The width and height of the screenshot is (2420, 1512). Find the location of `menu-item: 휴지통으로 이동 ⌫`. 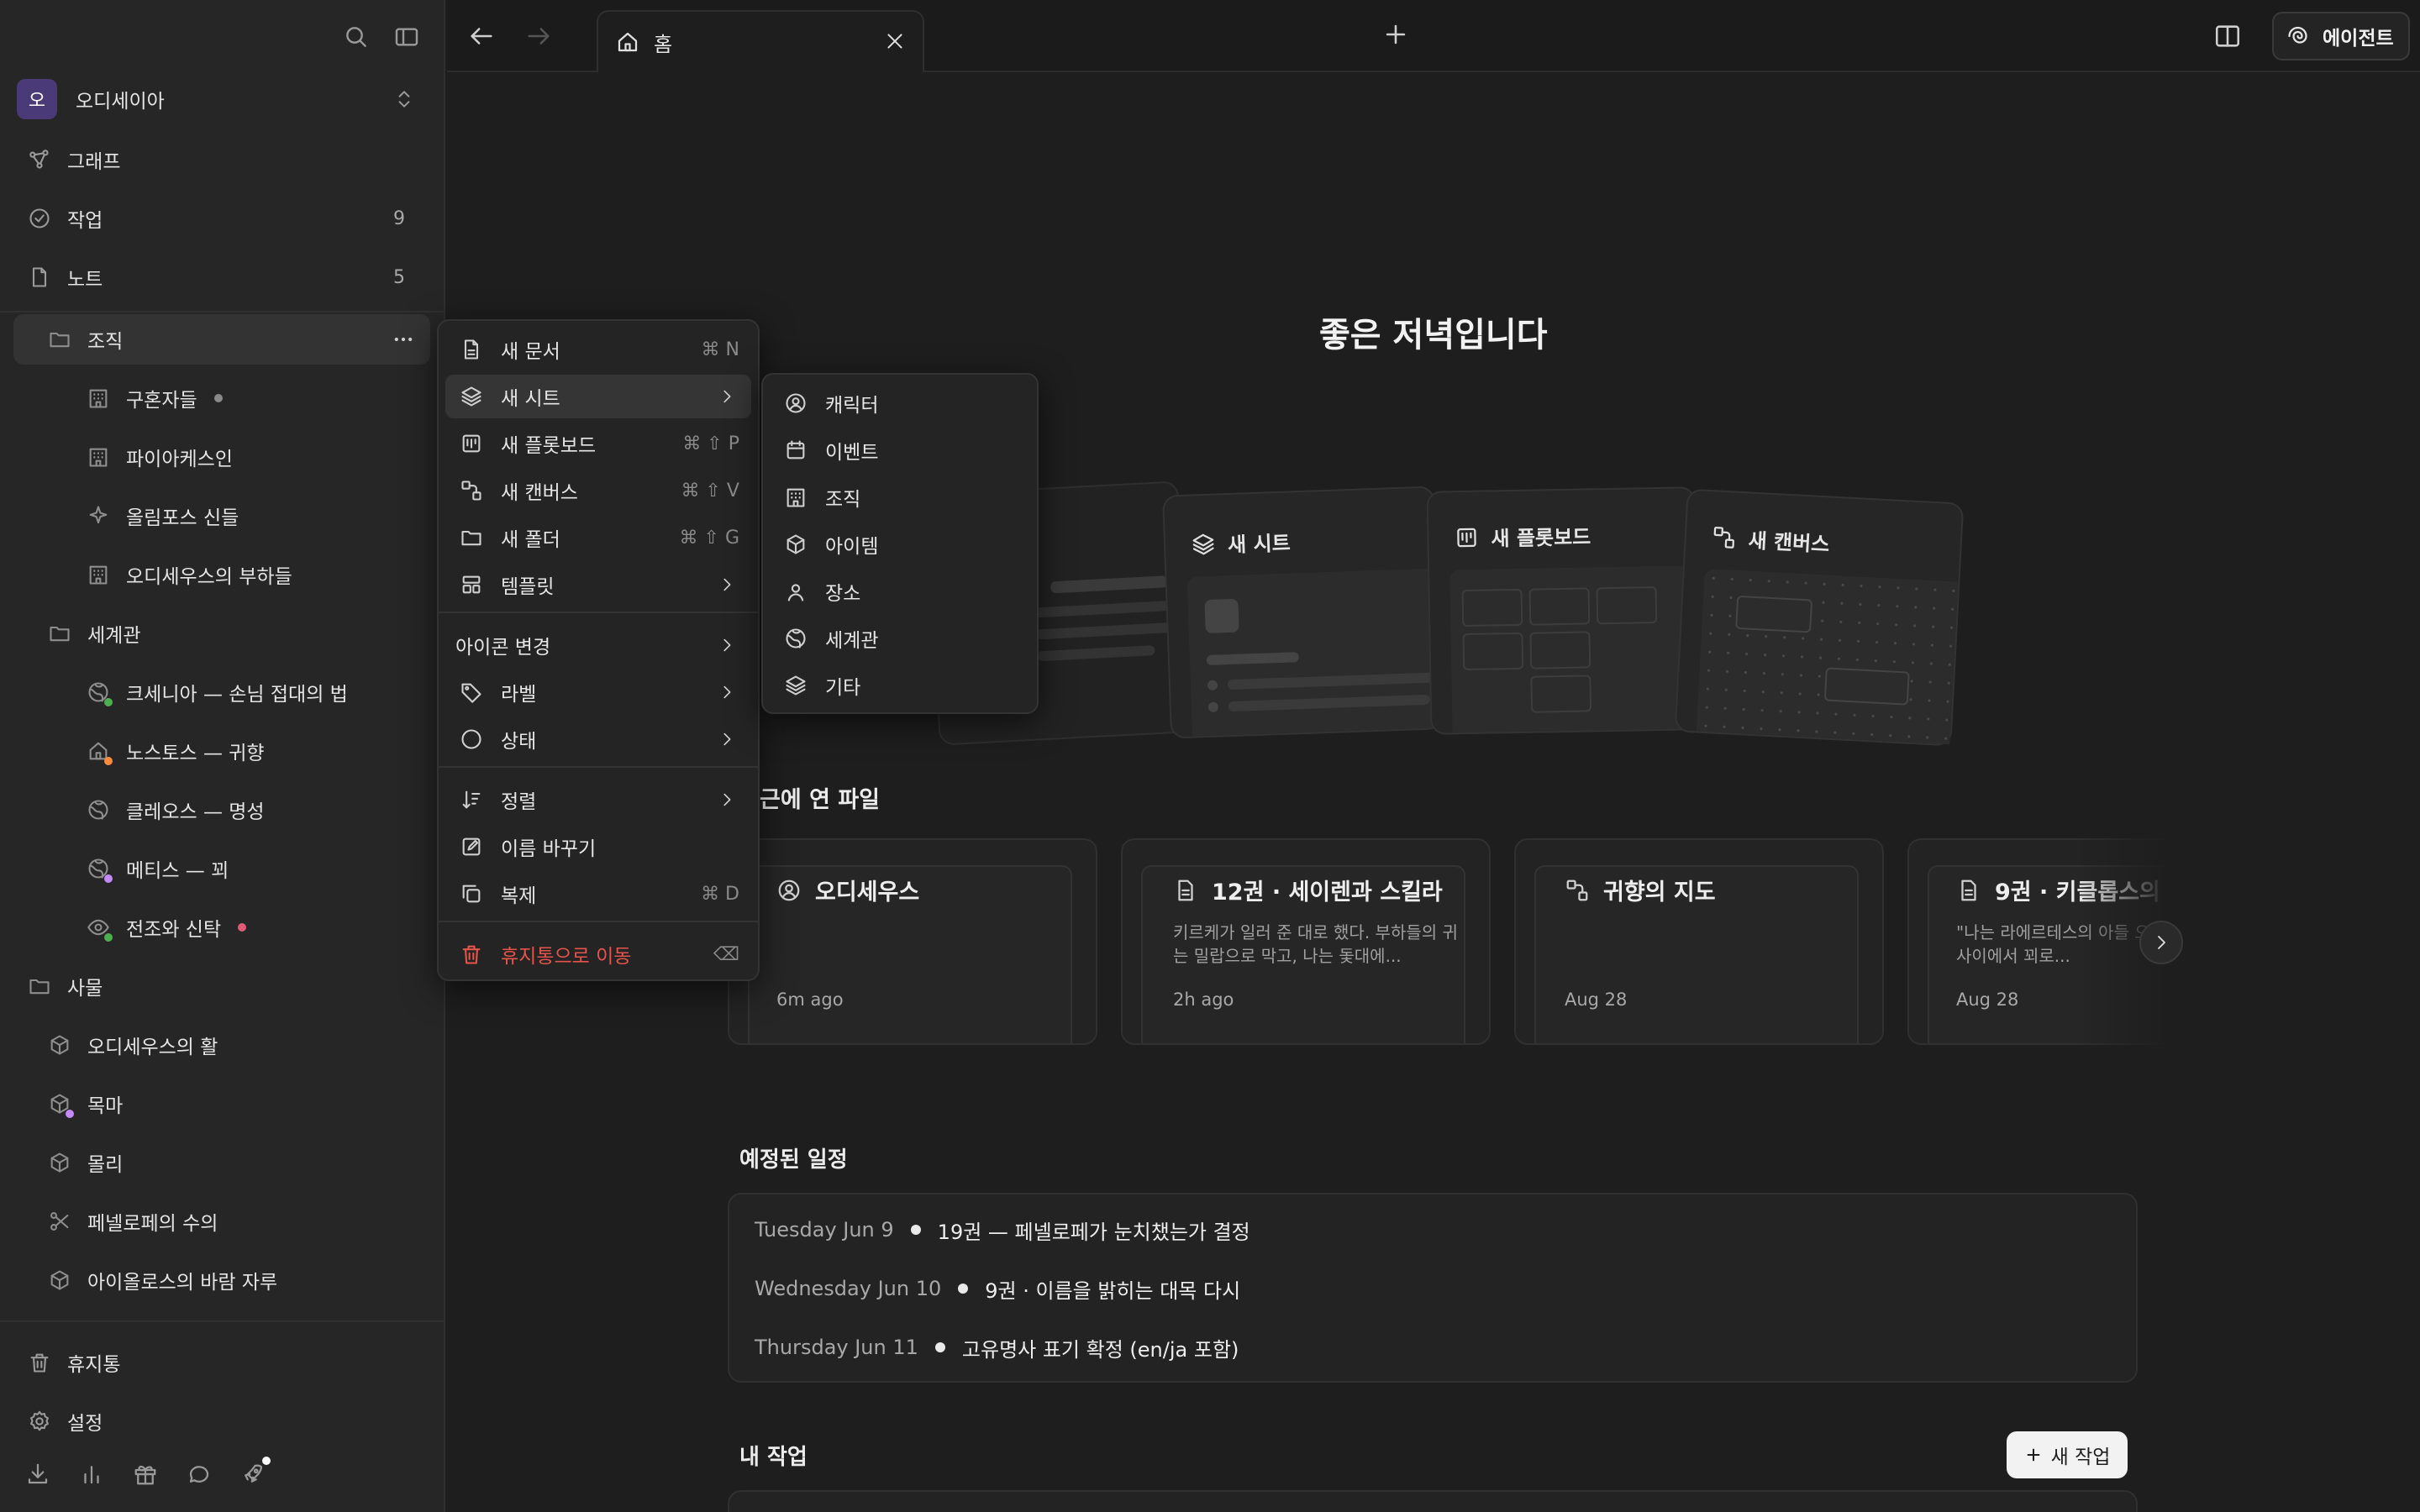

menu-item: 휴지통으로 이동 ⌫ is located at coordinates (598, 954).